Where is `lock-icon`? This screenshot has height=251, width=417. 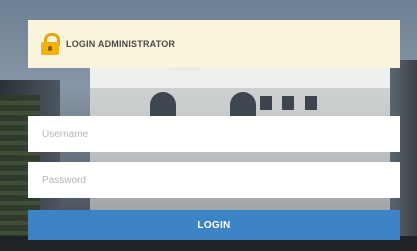 lock-icon is located at coordinates (50, 44).